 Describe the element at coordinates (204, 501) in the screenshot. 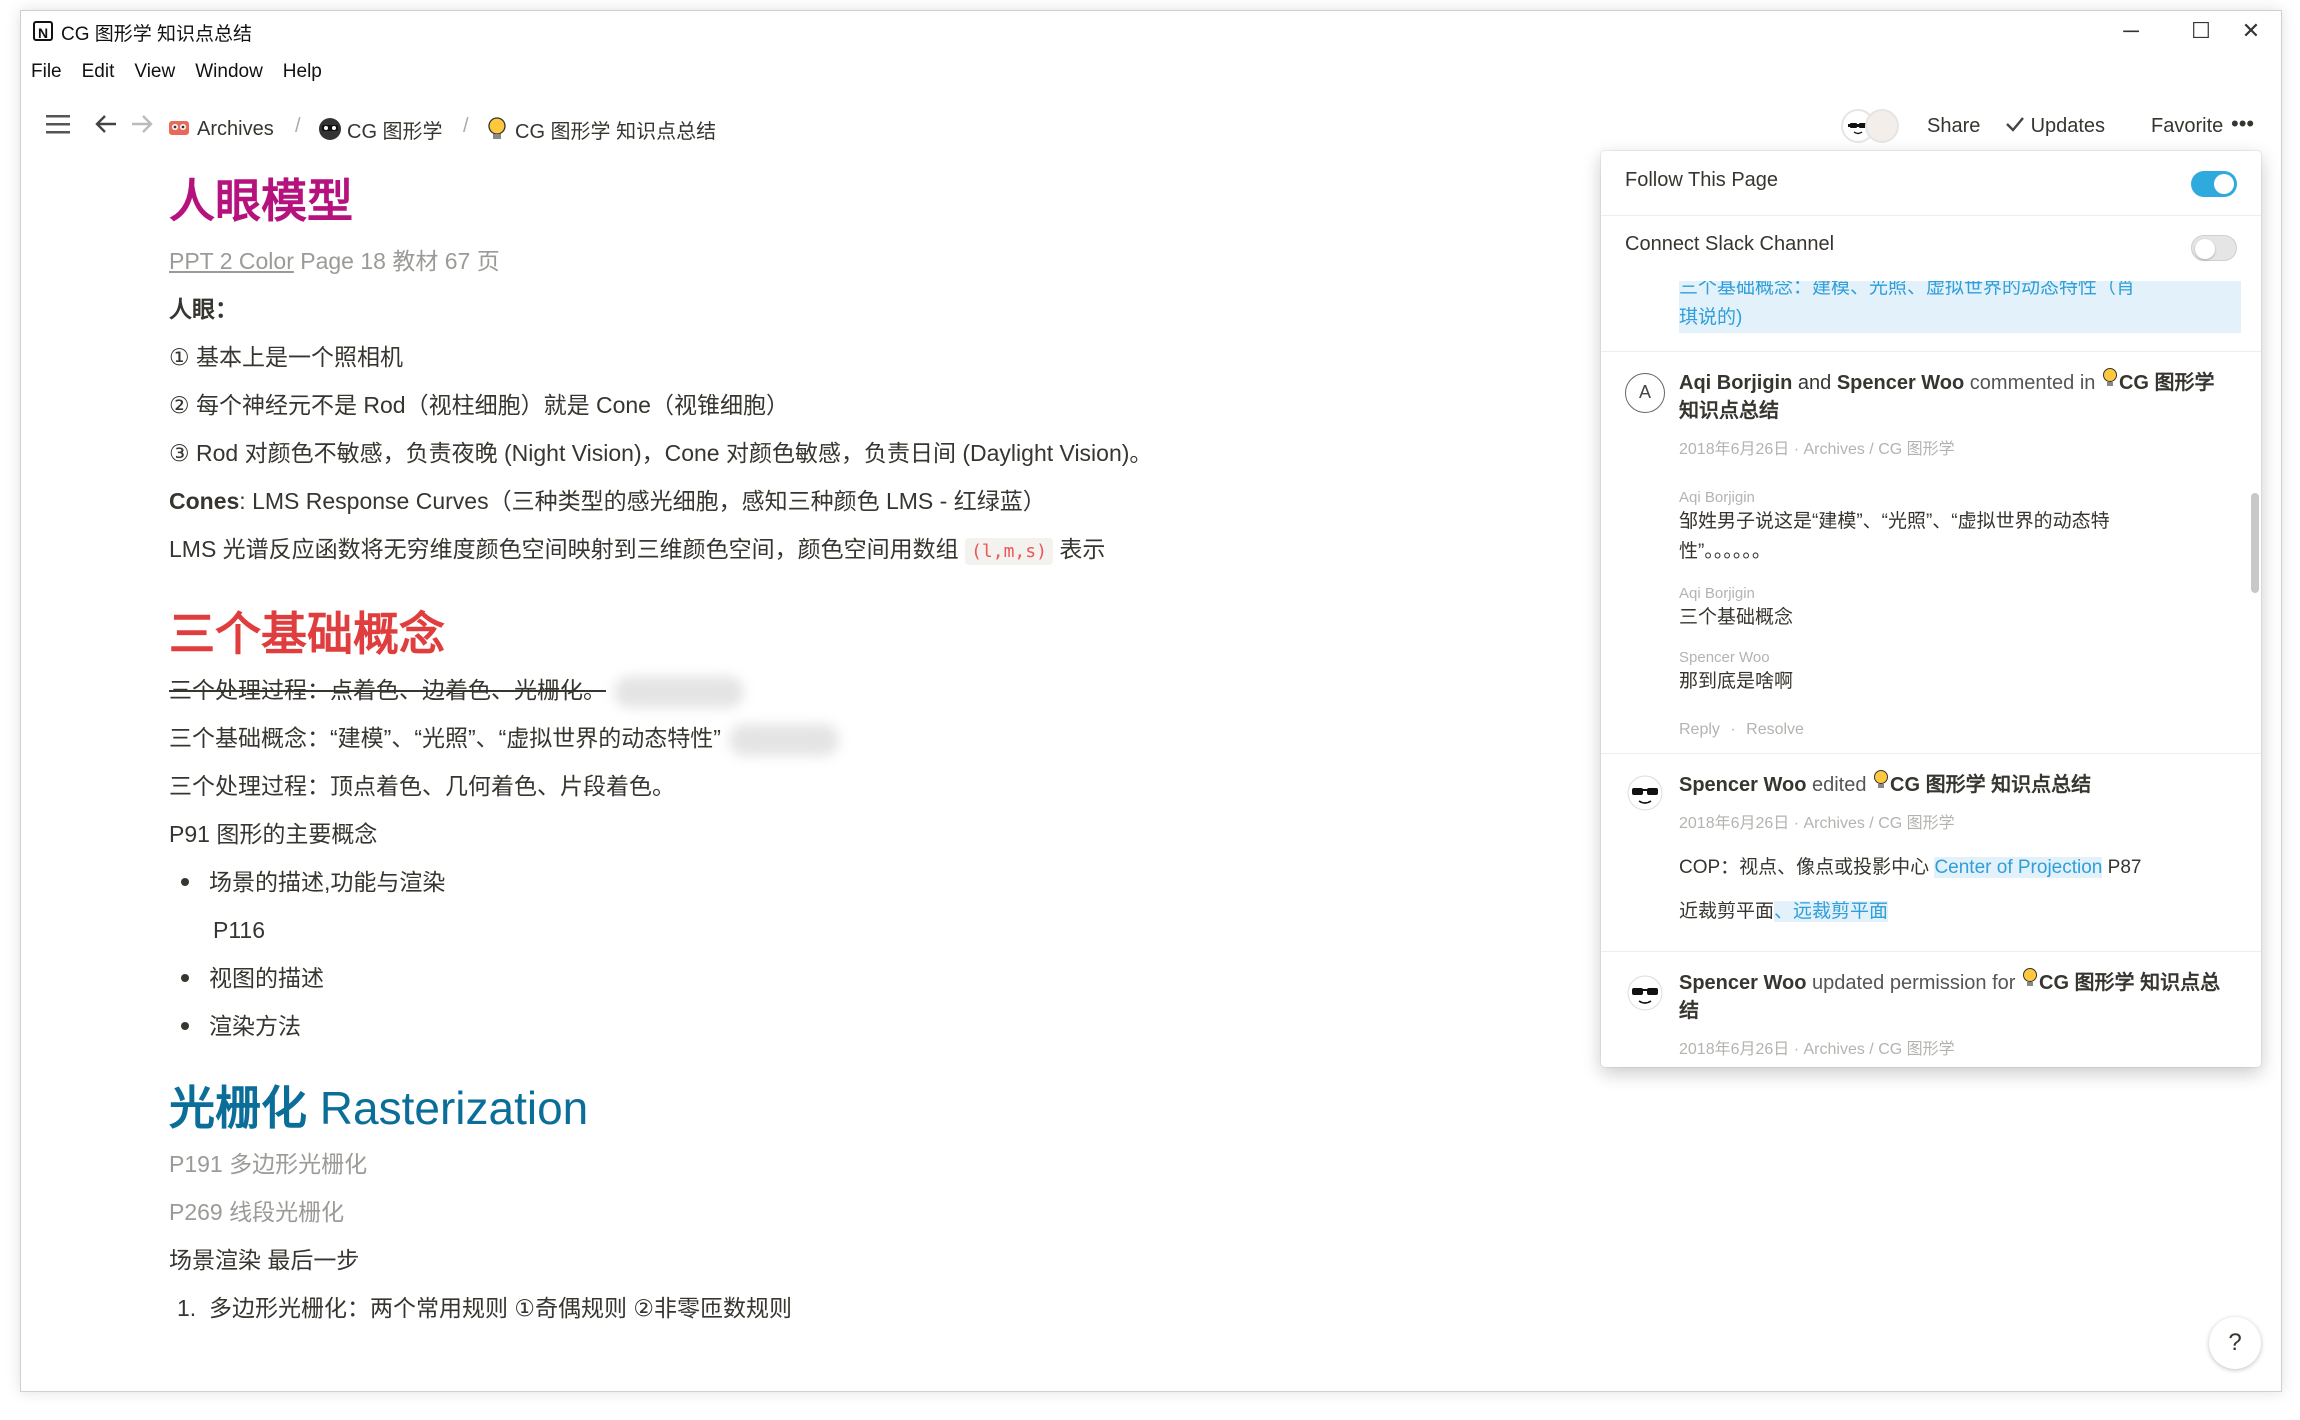

I see `cones-bold: Cones` at that location.